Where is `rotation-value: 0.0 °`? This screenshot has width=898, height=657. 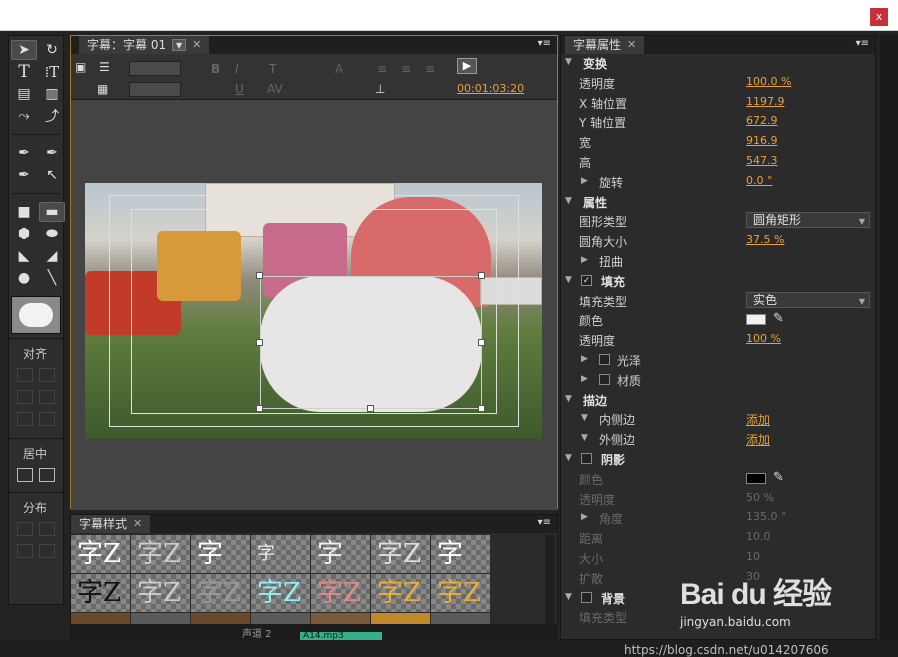
rotation-value: 0.0 ° is located at coordinates (759, 180).